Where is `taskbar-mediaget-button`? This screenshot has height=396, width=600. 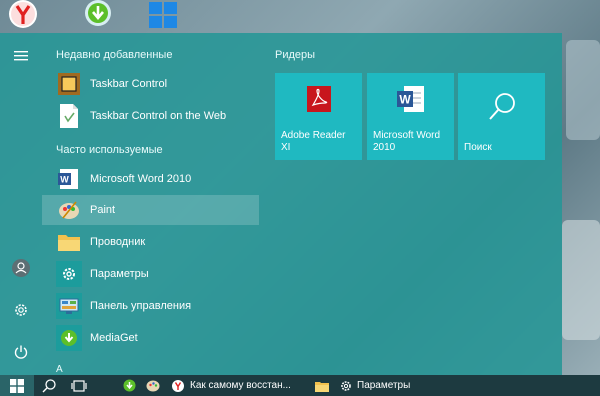 taskbar-mediaget-button is located at coordinates (129, 385).